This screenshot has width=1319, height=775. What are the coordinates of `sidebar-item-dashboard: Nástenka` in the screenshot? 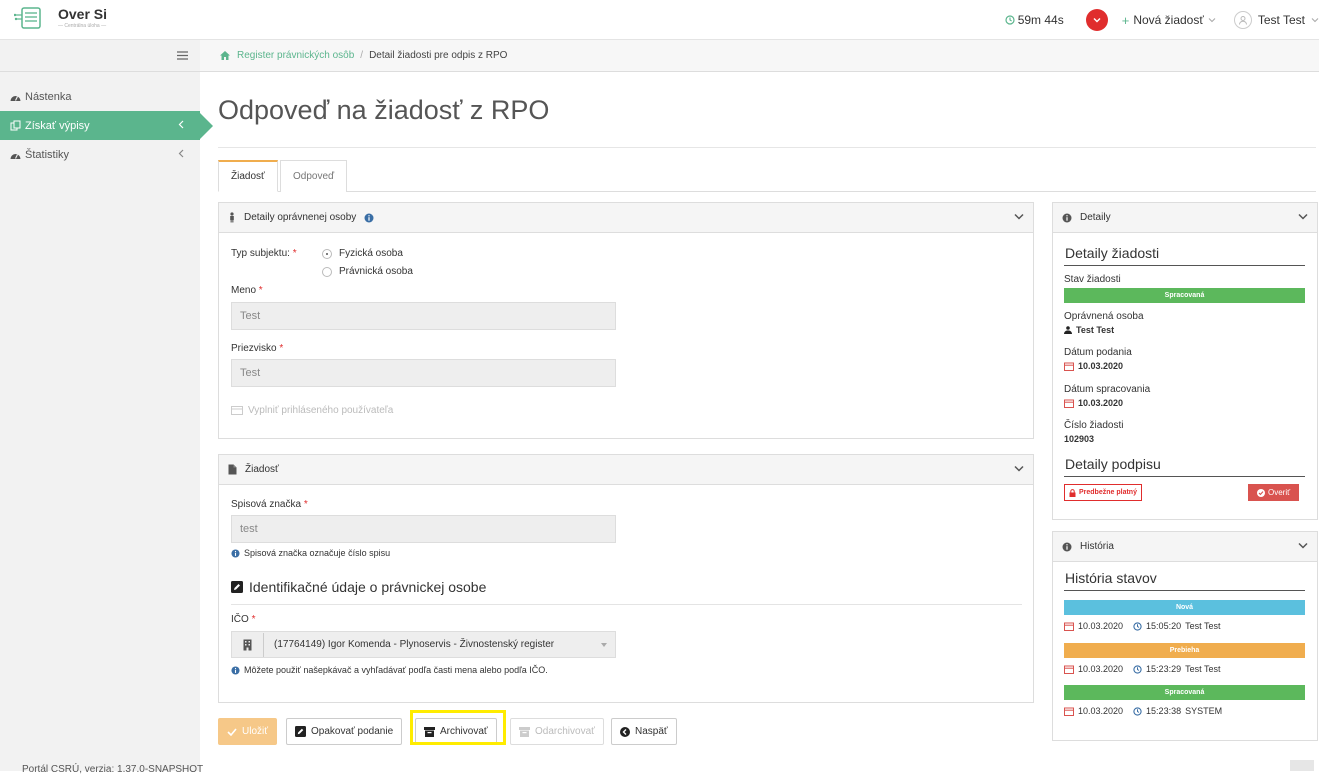 It's located at (100, 96).